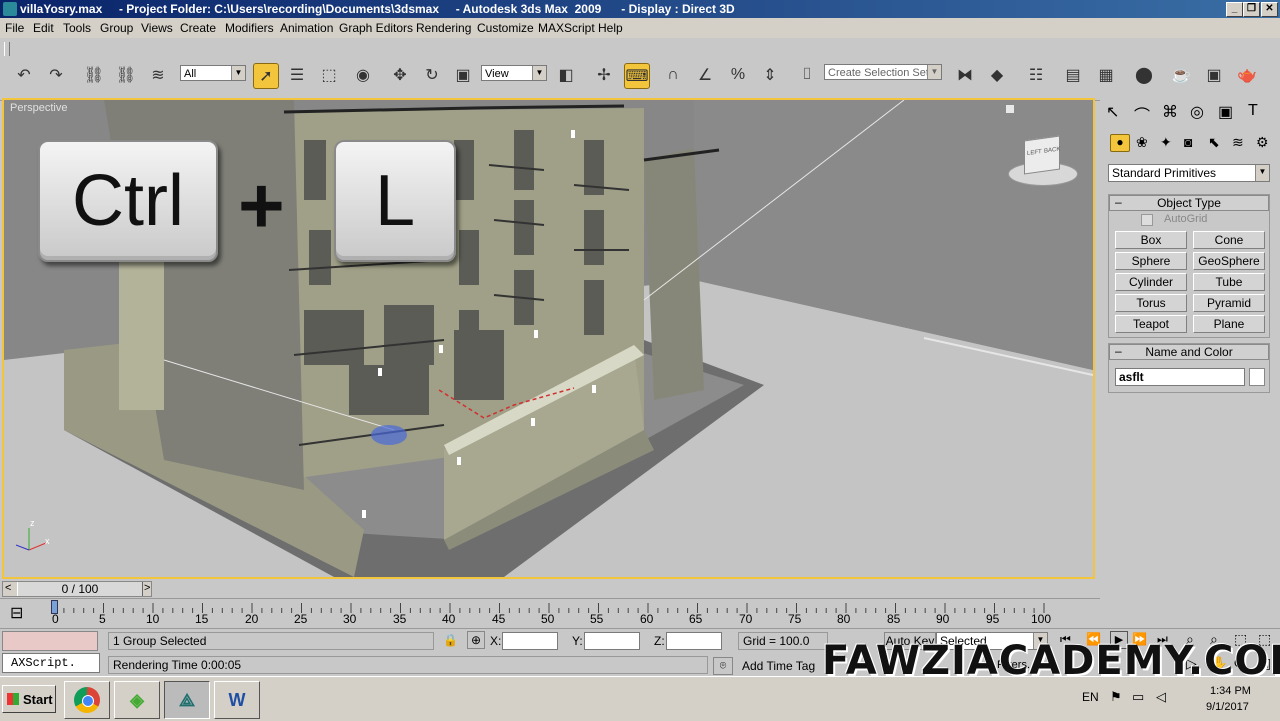 The width and height of the screenshot is (1280, 721). Describe the element at coordinates (157, 28) in the screenshot. I see `menu-views: Views` at that location.